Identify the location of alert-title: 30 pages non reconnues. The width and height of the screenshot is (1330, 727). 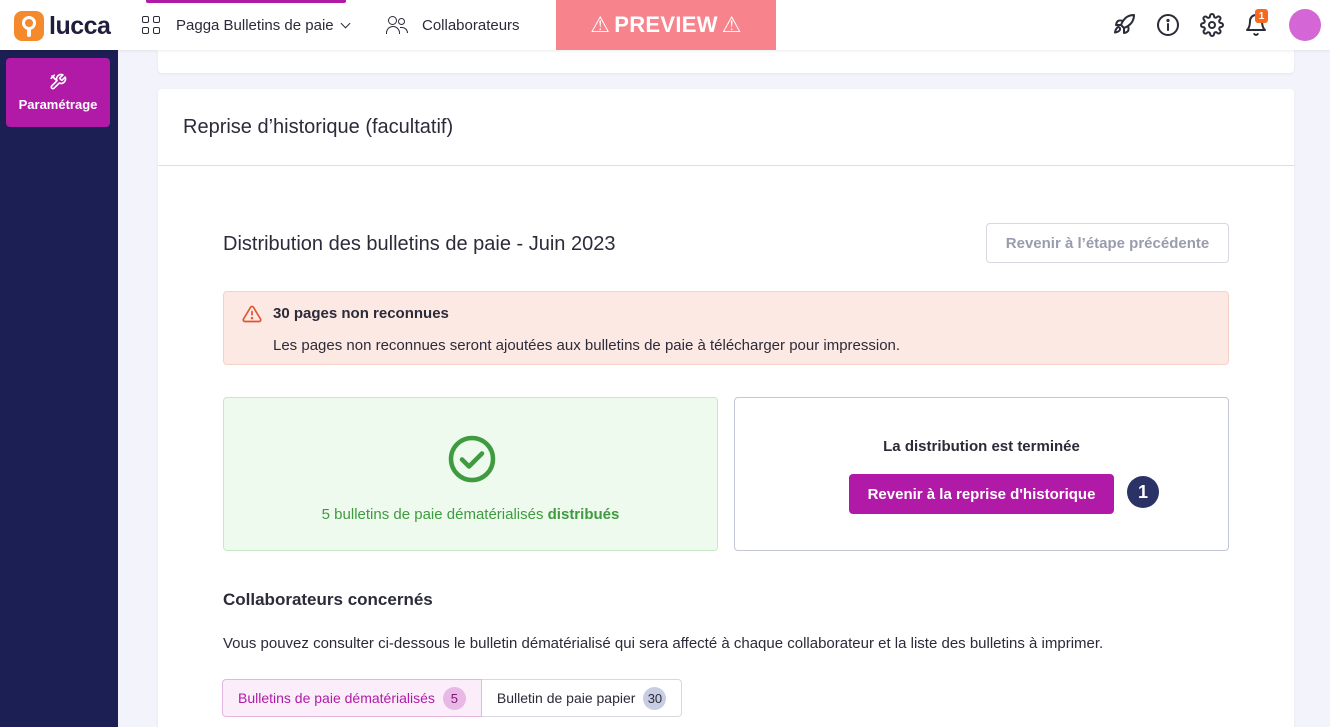
(361, 313).